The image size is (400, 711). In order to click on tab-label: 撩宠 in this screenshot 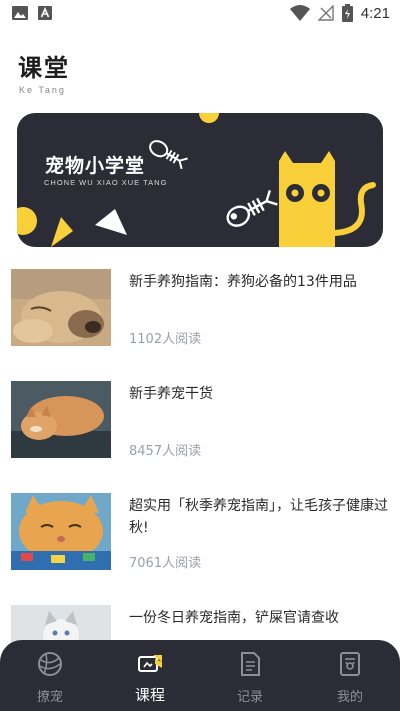, I will do `click(49, 697)`.